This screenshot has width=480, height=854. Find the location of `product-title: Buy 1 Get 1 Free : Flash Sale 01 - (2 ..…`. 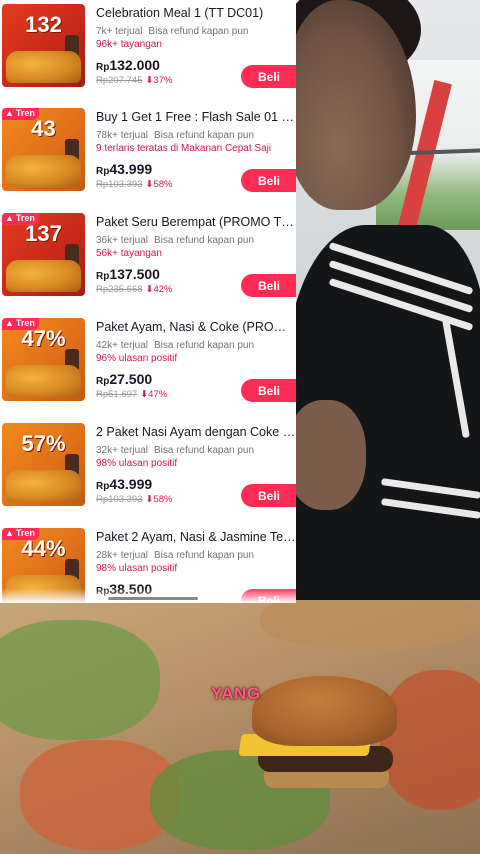

product-title: Buy 1 Get 1 Free : Flash Sale 01 - (2 ..… is located at coordinates (196, 117).